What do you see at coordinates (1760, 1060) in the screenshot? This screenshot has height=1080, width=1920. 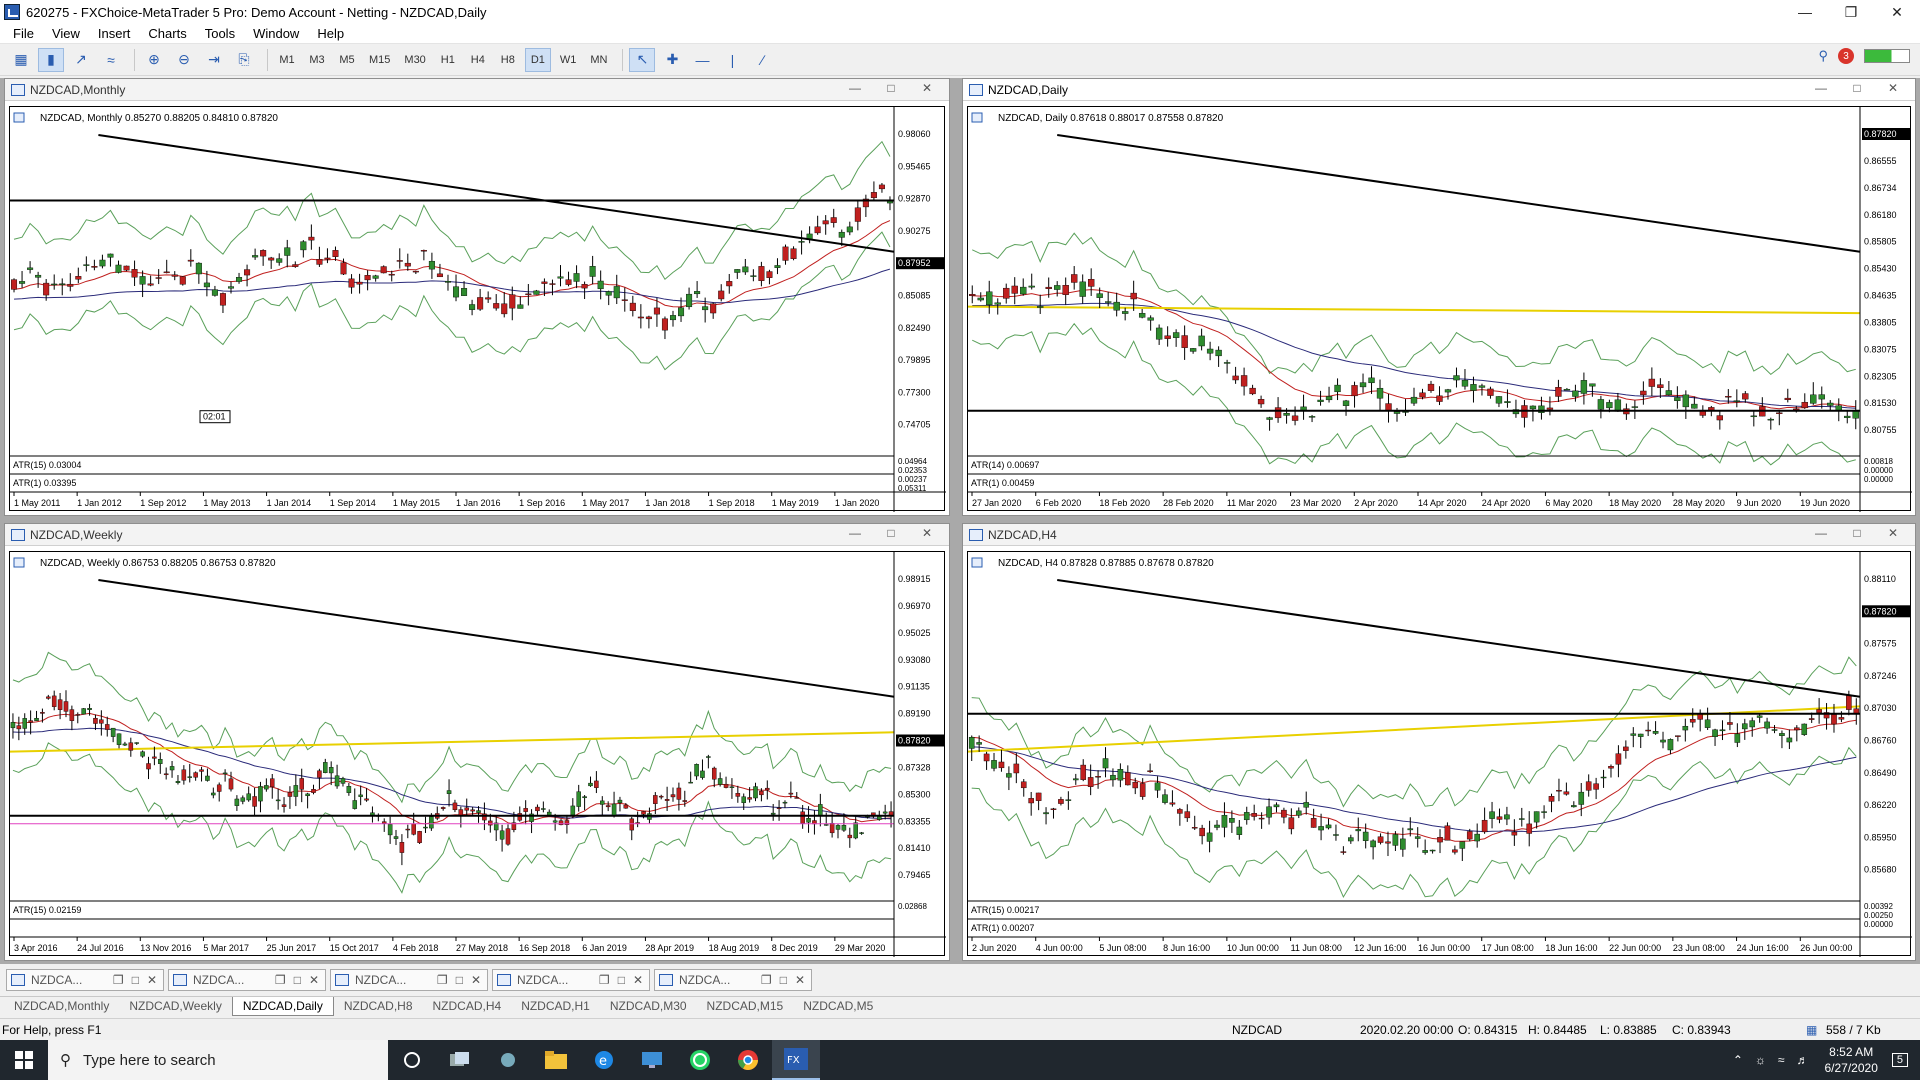 I see `network-icon: ☼` at bounding box center [1760, 1060].